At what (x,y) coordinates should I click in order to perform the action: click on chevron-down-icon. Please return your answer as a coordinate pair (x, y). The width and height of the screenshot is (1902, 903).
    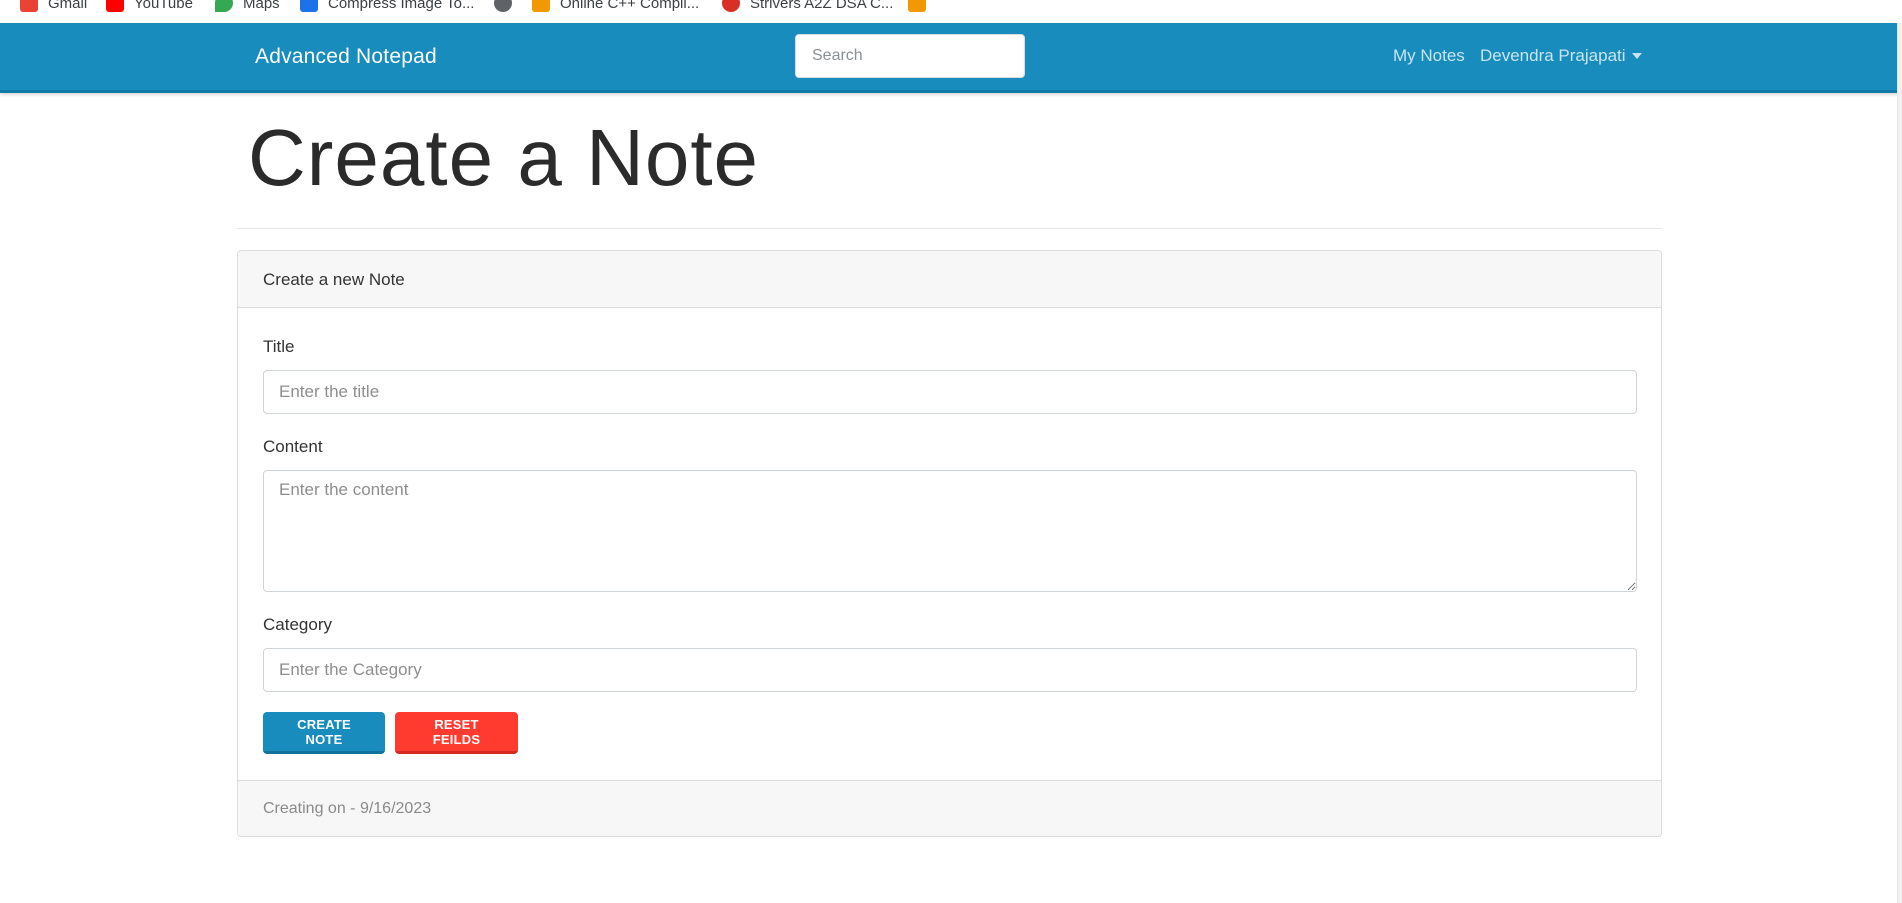
    Looking at the image, I should click on (1636, 56).